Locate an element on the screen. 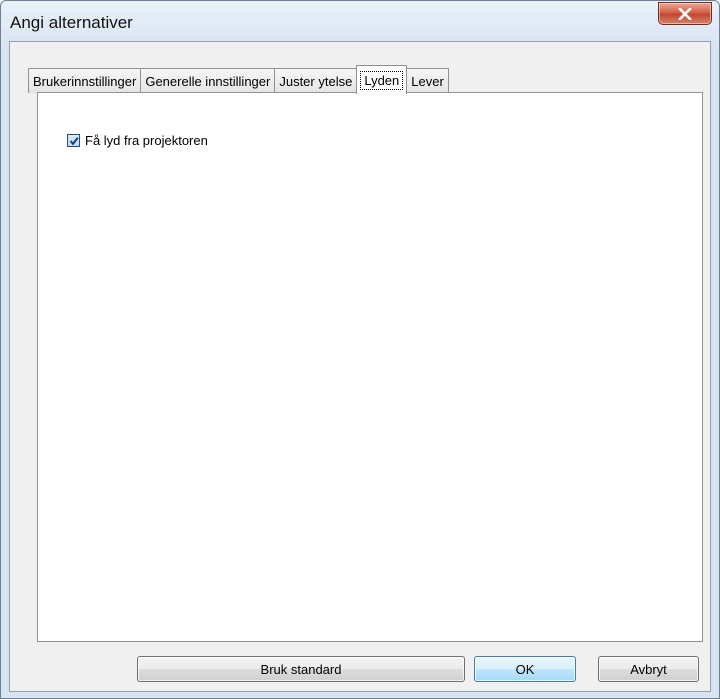 The width and height of the screenshot is (720, 699). tab-lever: Lever is located at coordinates (427, 80).